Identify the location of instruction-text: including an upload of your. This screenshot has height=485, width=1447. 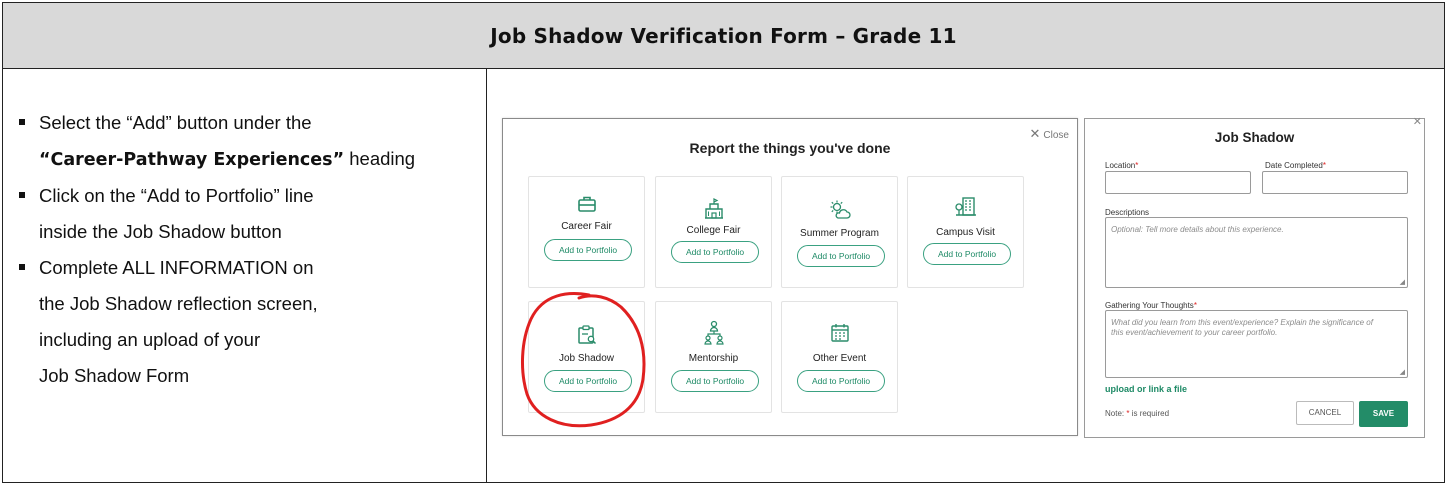
(150, 339).